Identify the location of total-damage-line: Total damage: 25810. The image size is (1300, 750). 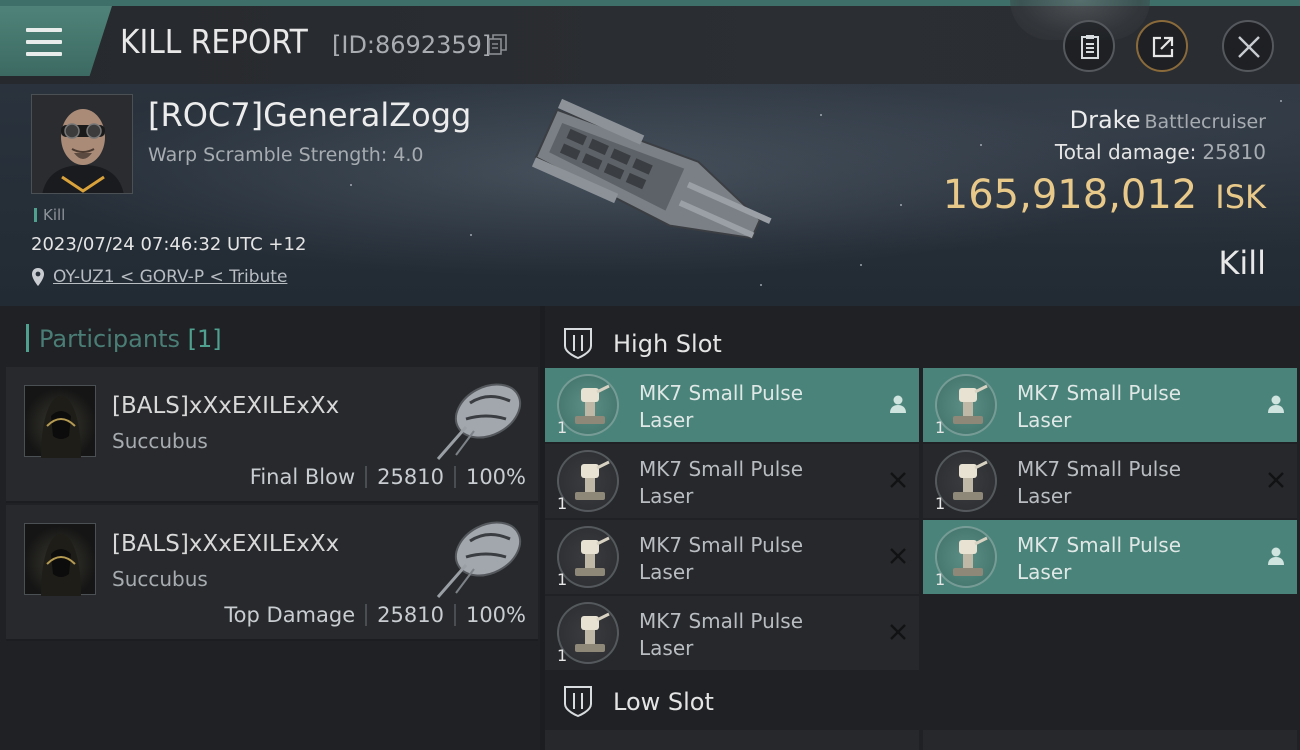
(1160, 152).